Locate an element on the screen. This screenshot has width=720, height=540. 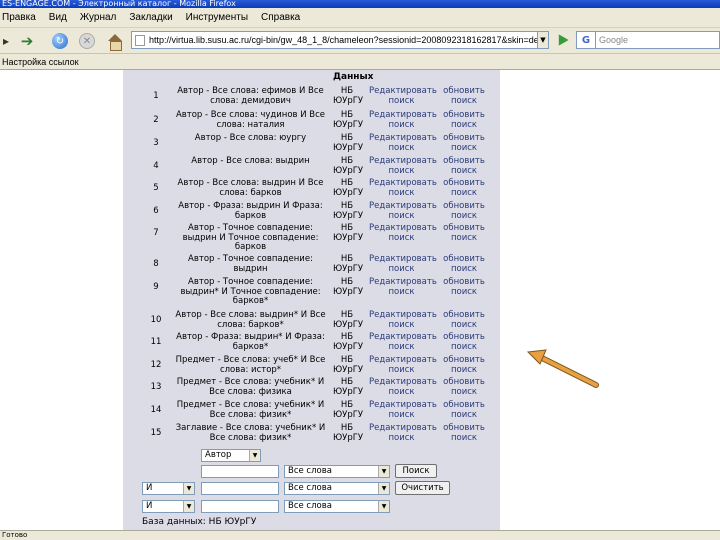
row-number: 9 is located at coordinates (156, 287).